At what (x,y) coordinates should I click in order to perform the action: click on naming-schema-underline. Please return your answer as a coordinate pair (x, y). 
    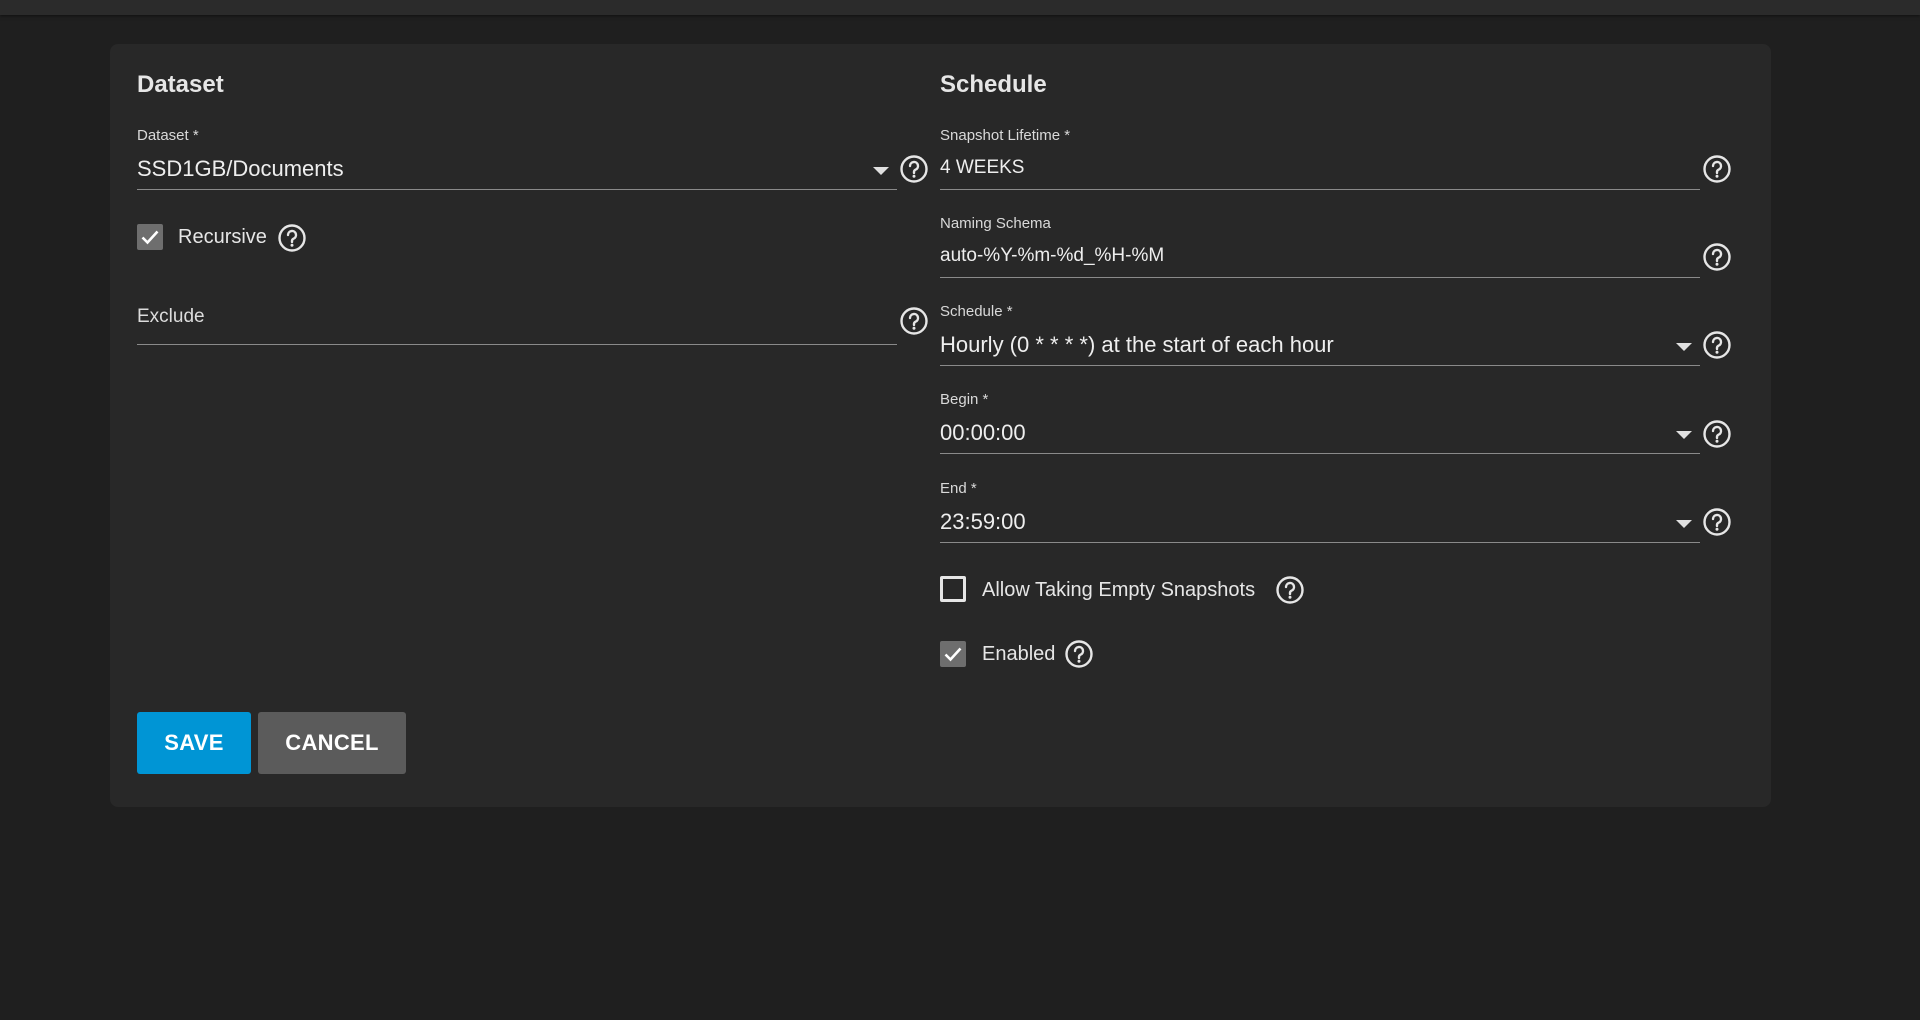
    Looking at the image, I should click on (1320, 277).